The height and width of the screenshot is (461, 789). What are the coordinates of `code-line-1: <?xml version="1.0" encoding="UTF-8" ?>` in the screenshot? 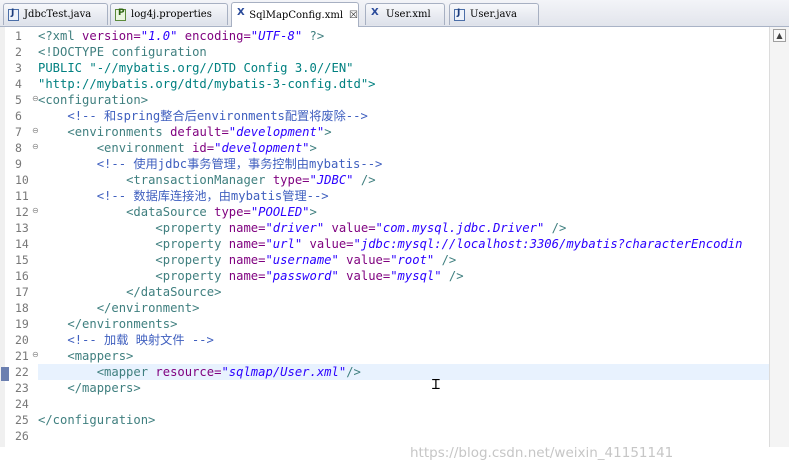 It's located at (403, 36).